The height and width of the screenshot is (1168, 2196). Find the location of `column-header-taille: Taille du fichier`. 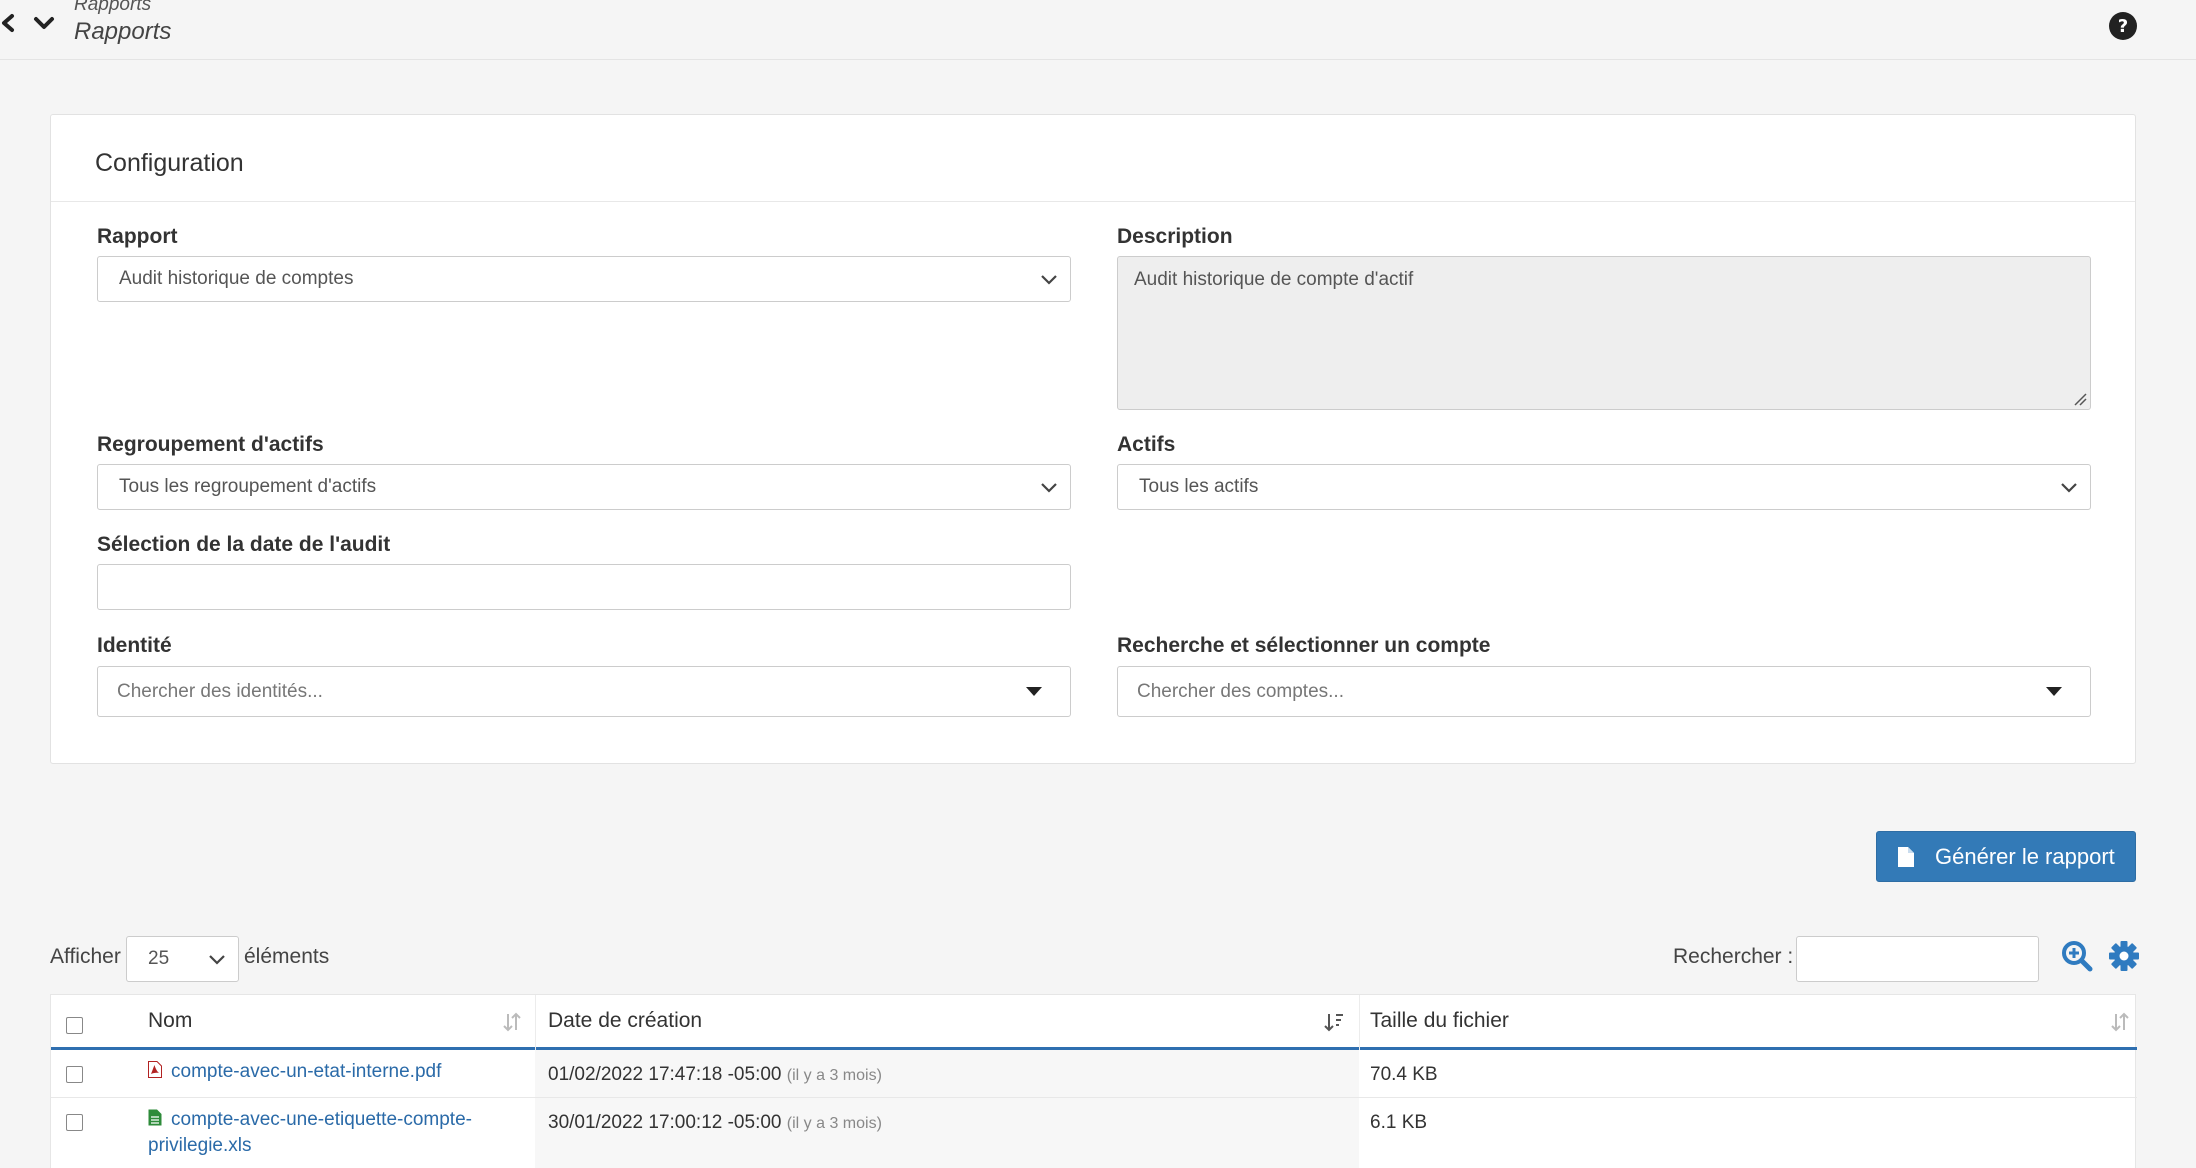

column-header-taille: Taille du fichier is located at coordinates (1439, 1021).